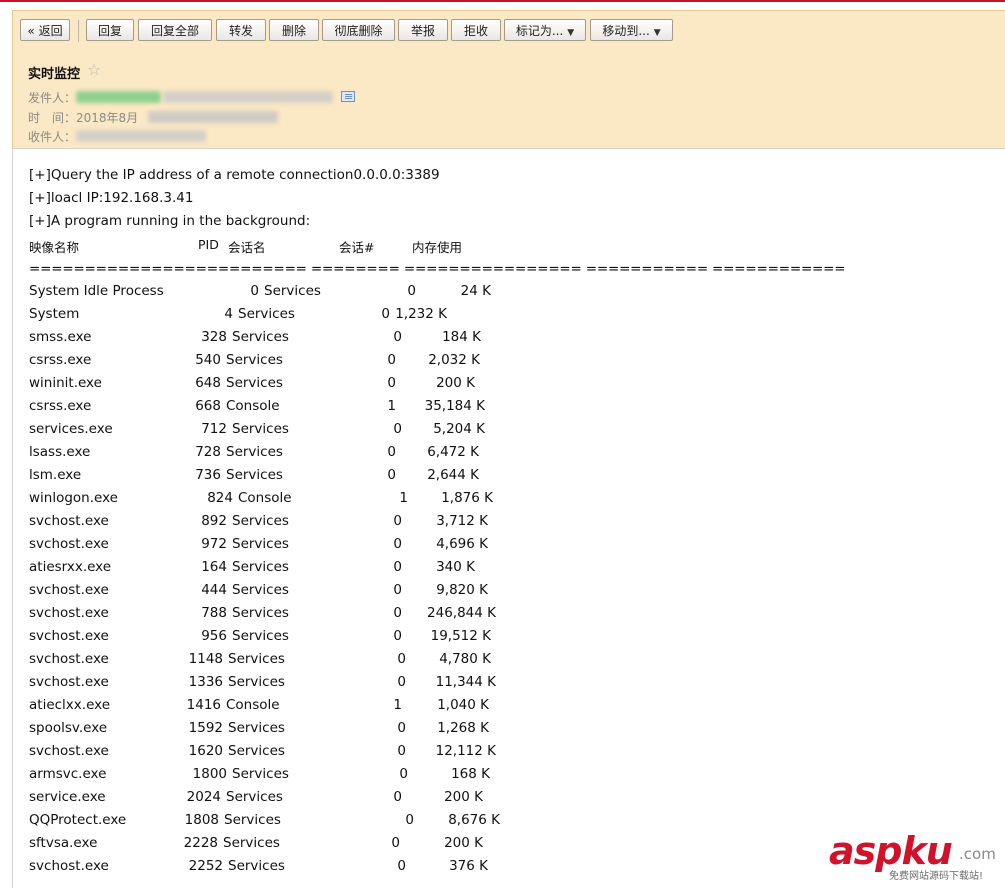  What do you see at coordinates (214, 613) in the screenshot?
I see `process-pid: 788` at bounding box center [214, 613].